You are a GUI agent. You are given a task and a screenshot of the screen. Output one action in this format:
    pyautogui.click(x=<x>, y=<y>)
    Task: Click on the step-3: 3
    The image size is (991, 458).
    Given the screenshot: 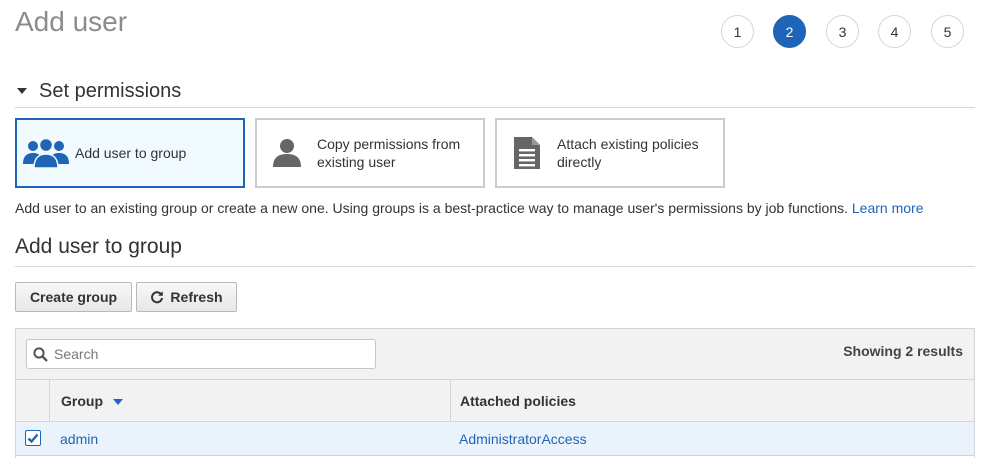 What is the action you would take?
    pyautogui.click(x=842, y=31)
    